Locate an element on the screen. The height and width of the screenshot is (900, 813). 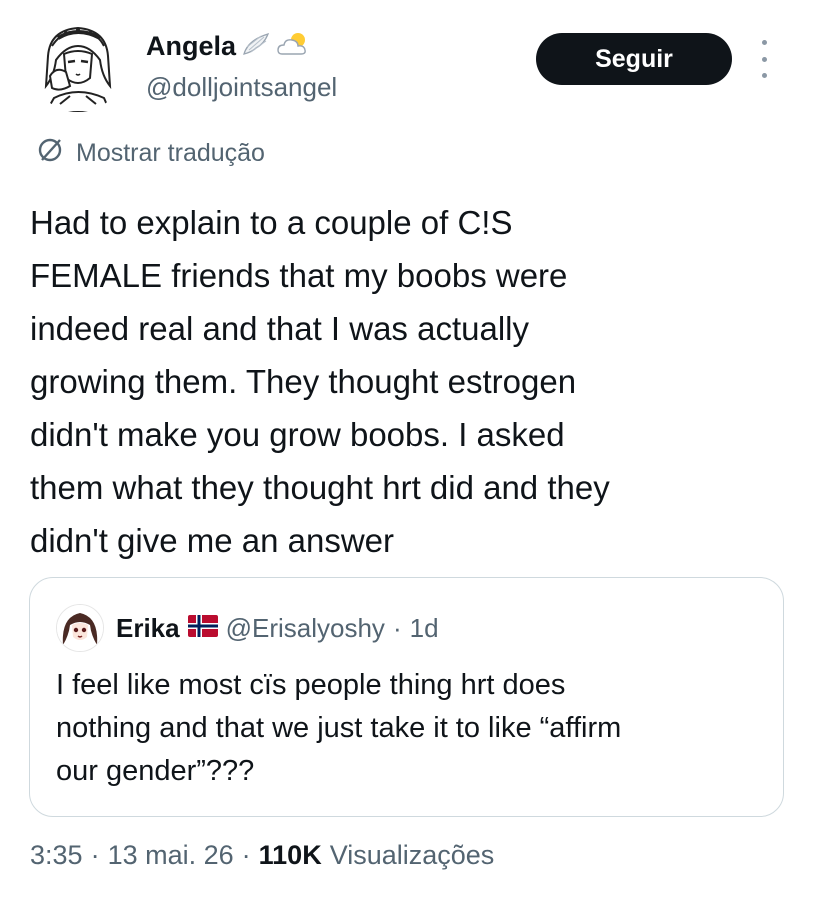
tweet-text-line: growing them. They thought estrogen is located at coordinates (303, 381).